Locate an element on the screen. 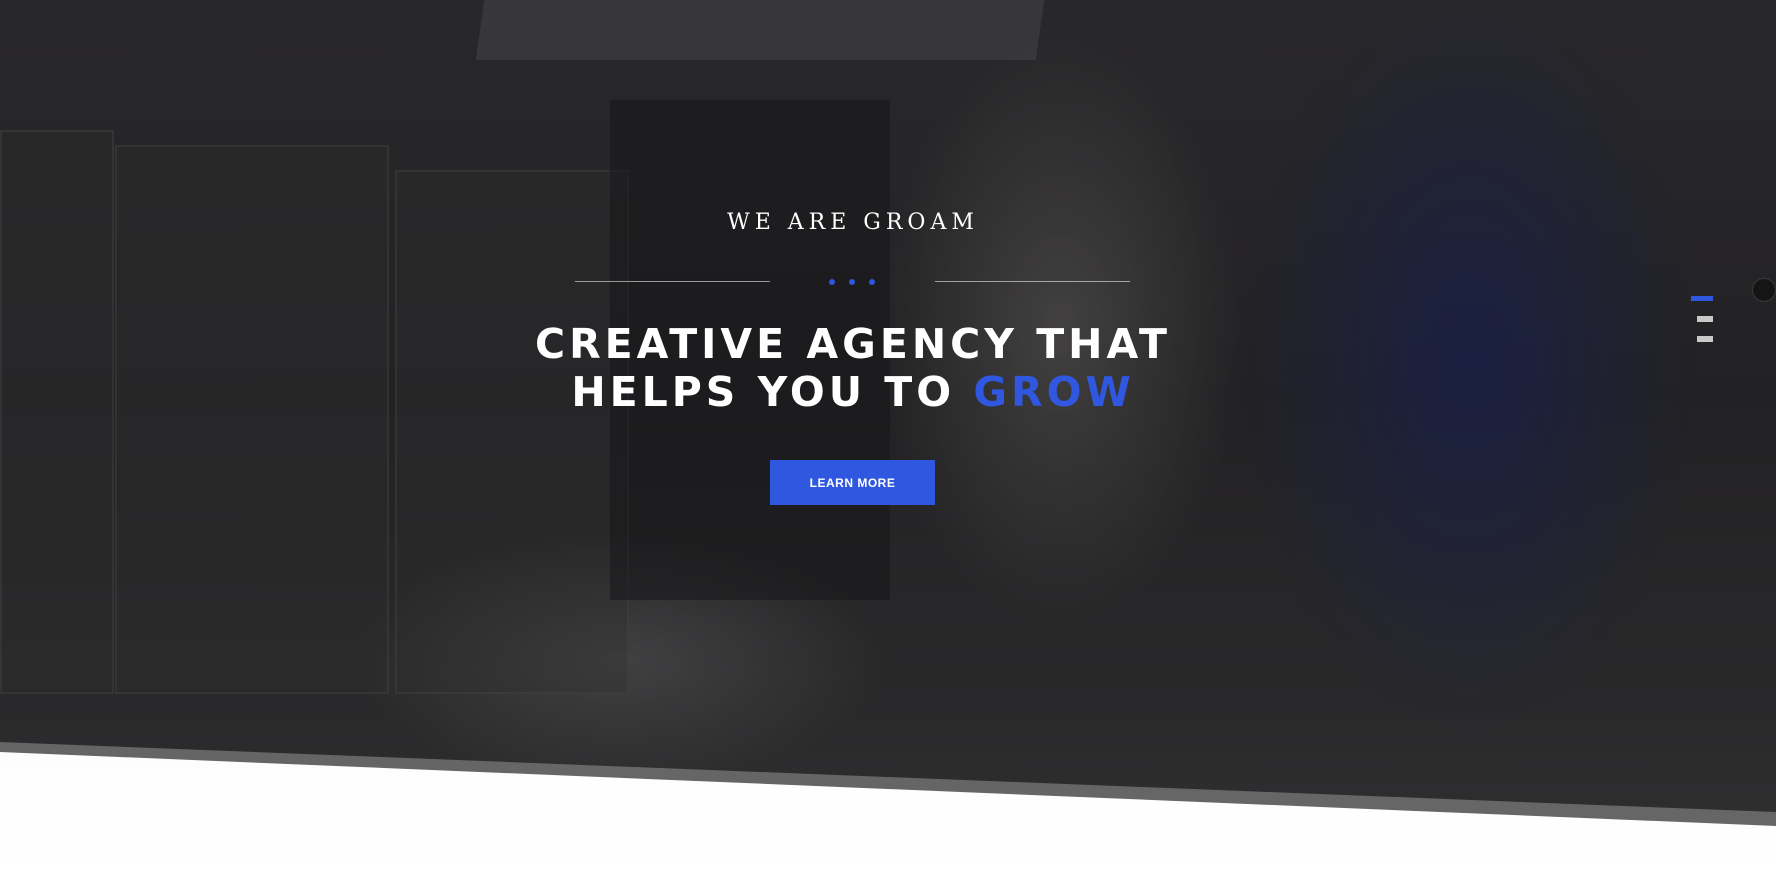  headline-line-2: HELPS YOU TO GROW is located at coordinates (853, 392).